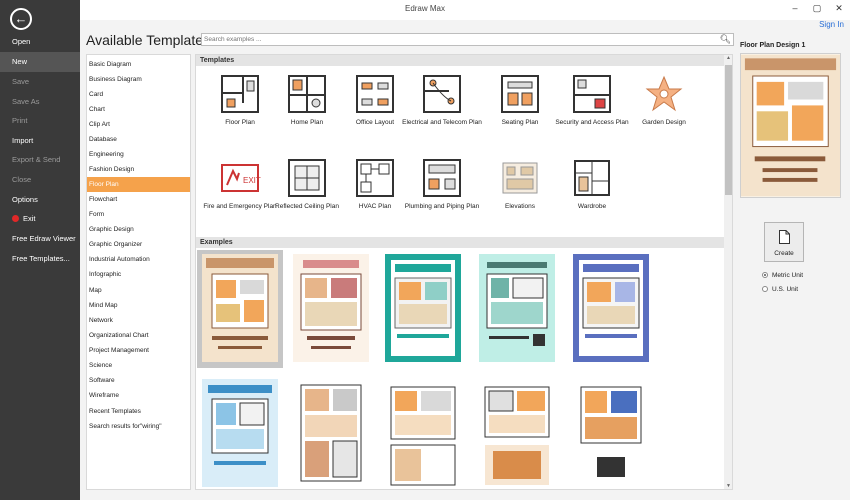 This screenshot has width=850, height=500. Describe the element at coordinates (592, 178) in the screenshot. I see `wardrobe-icon` at that location.